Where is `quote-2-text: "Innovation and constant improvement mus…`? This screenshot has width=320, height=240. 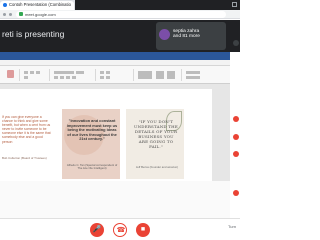
quote-2-text: "Innovation and constant improvement mus… is located at coordinates (92, 129).